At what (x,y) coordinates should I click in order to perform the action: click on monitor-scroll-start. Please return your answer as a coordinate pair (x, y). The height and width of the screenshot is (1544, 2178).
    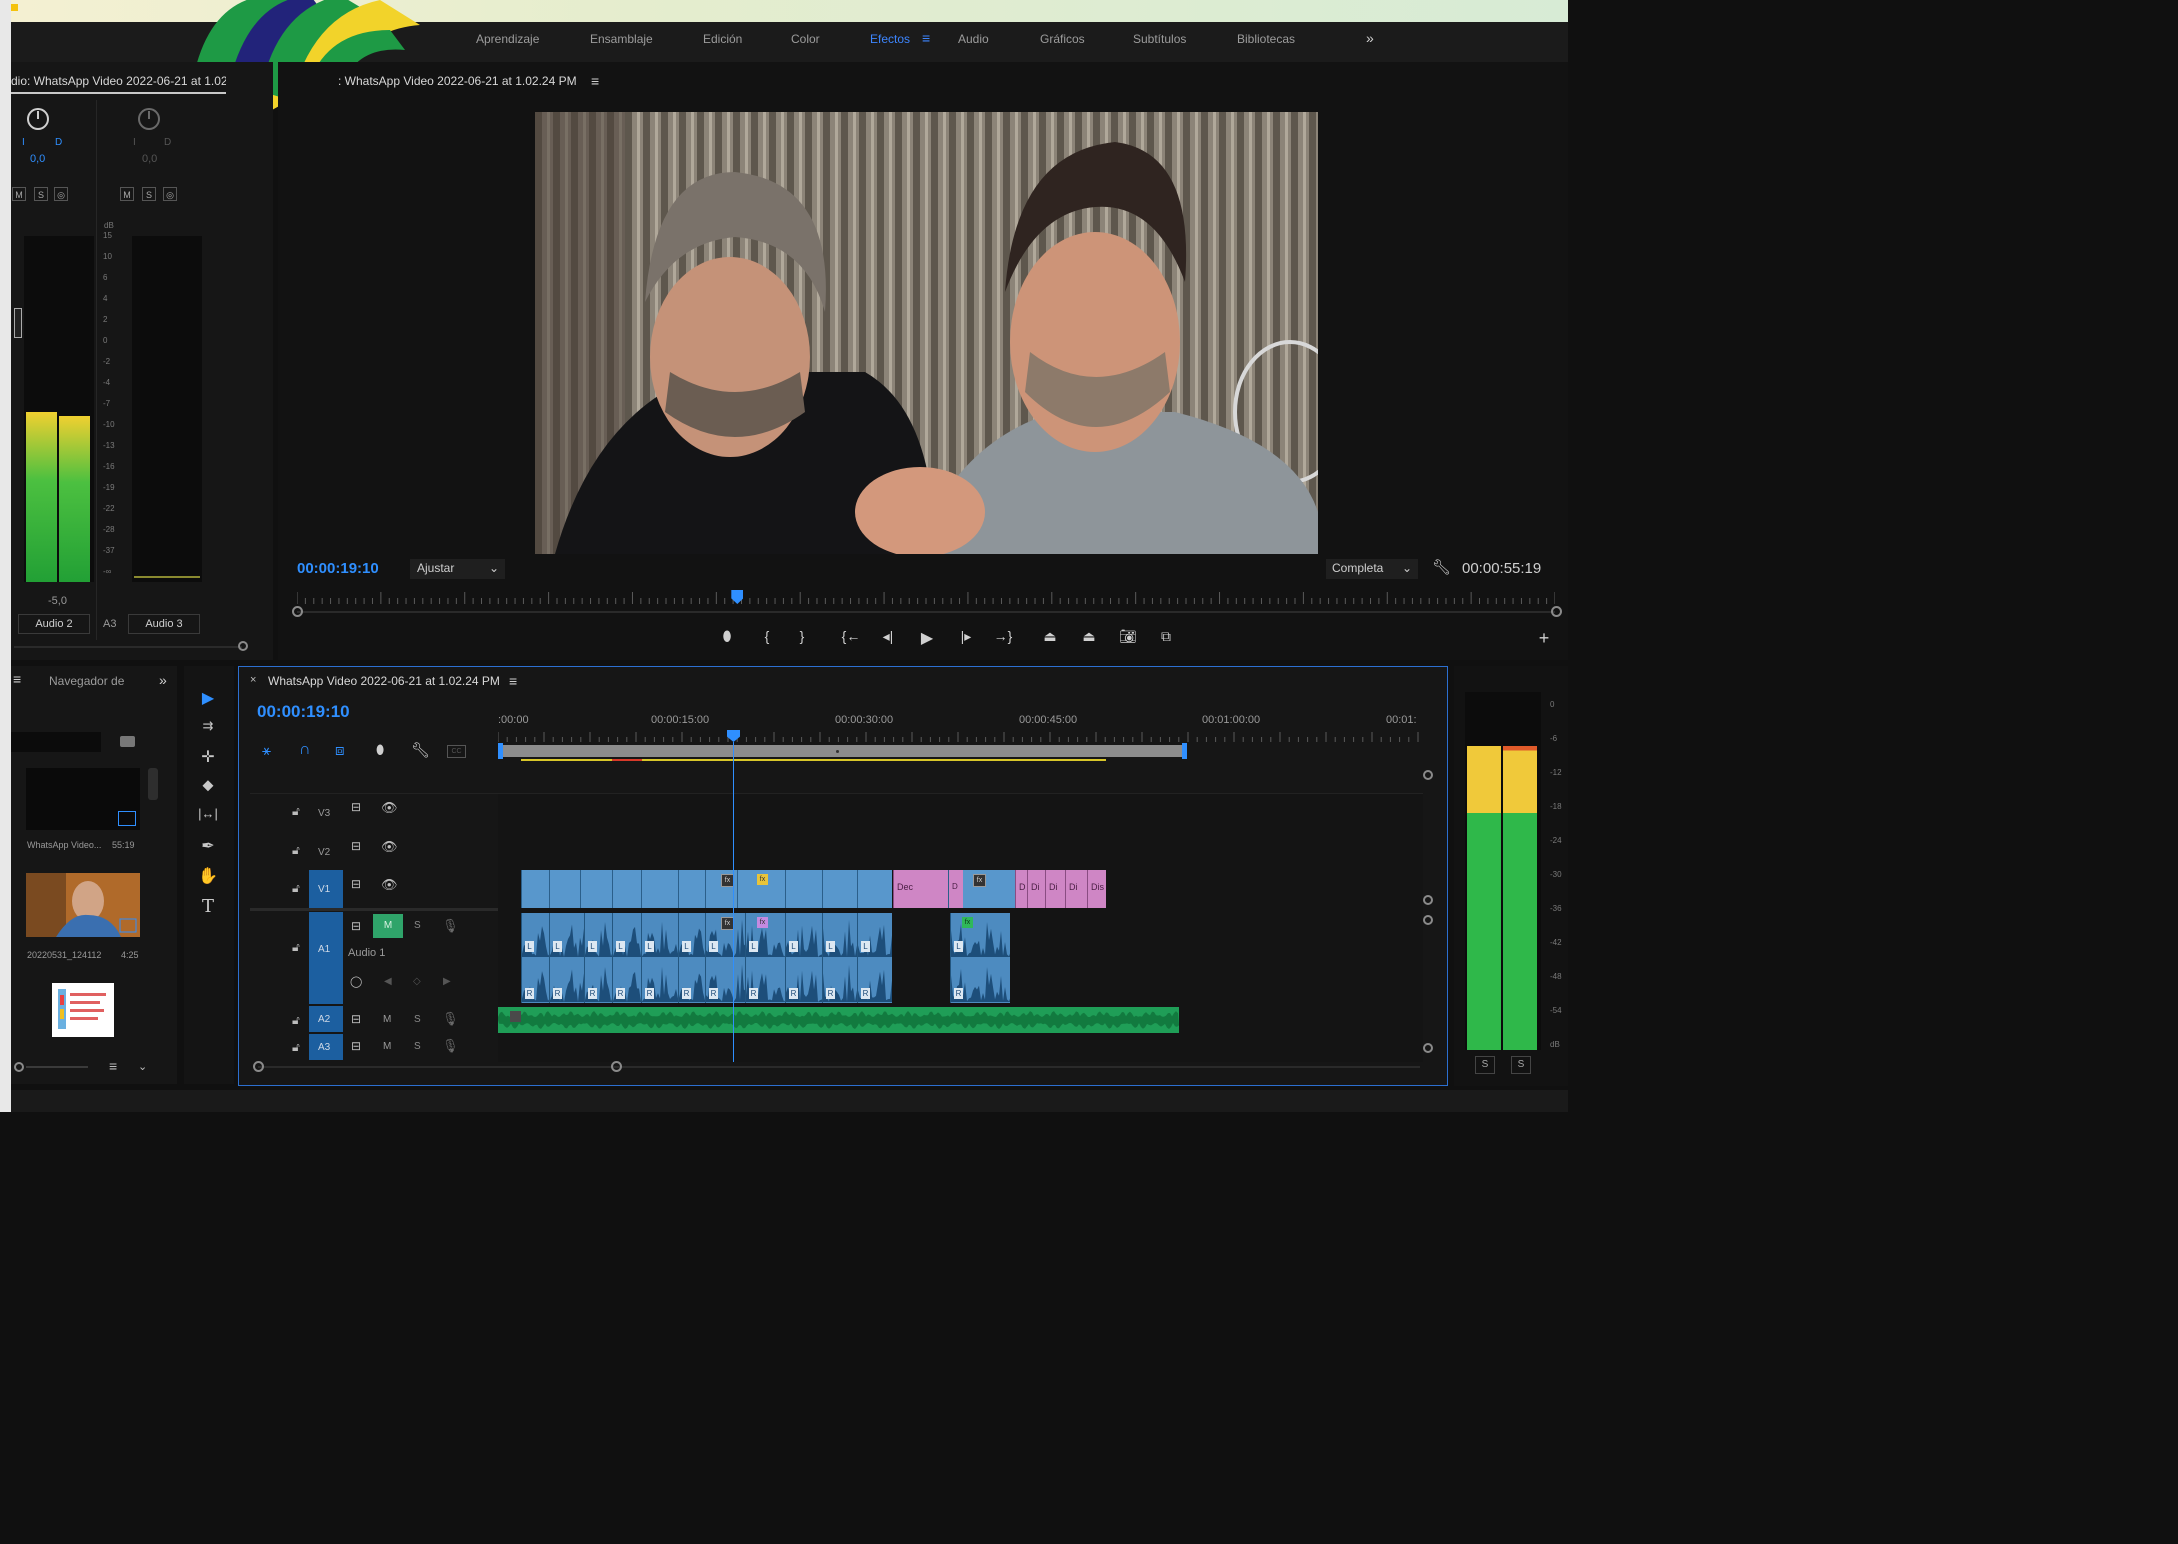
    Looking at the image, I should click on (297, 611).